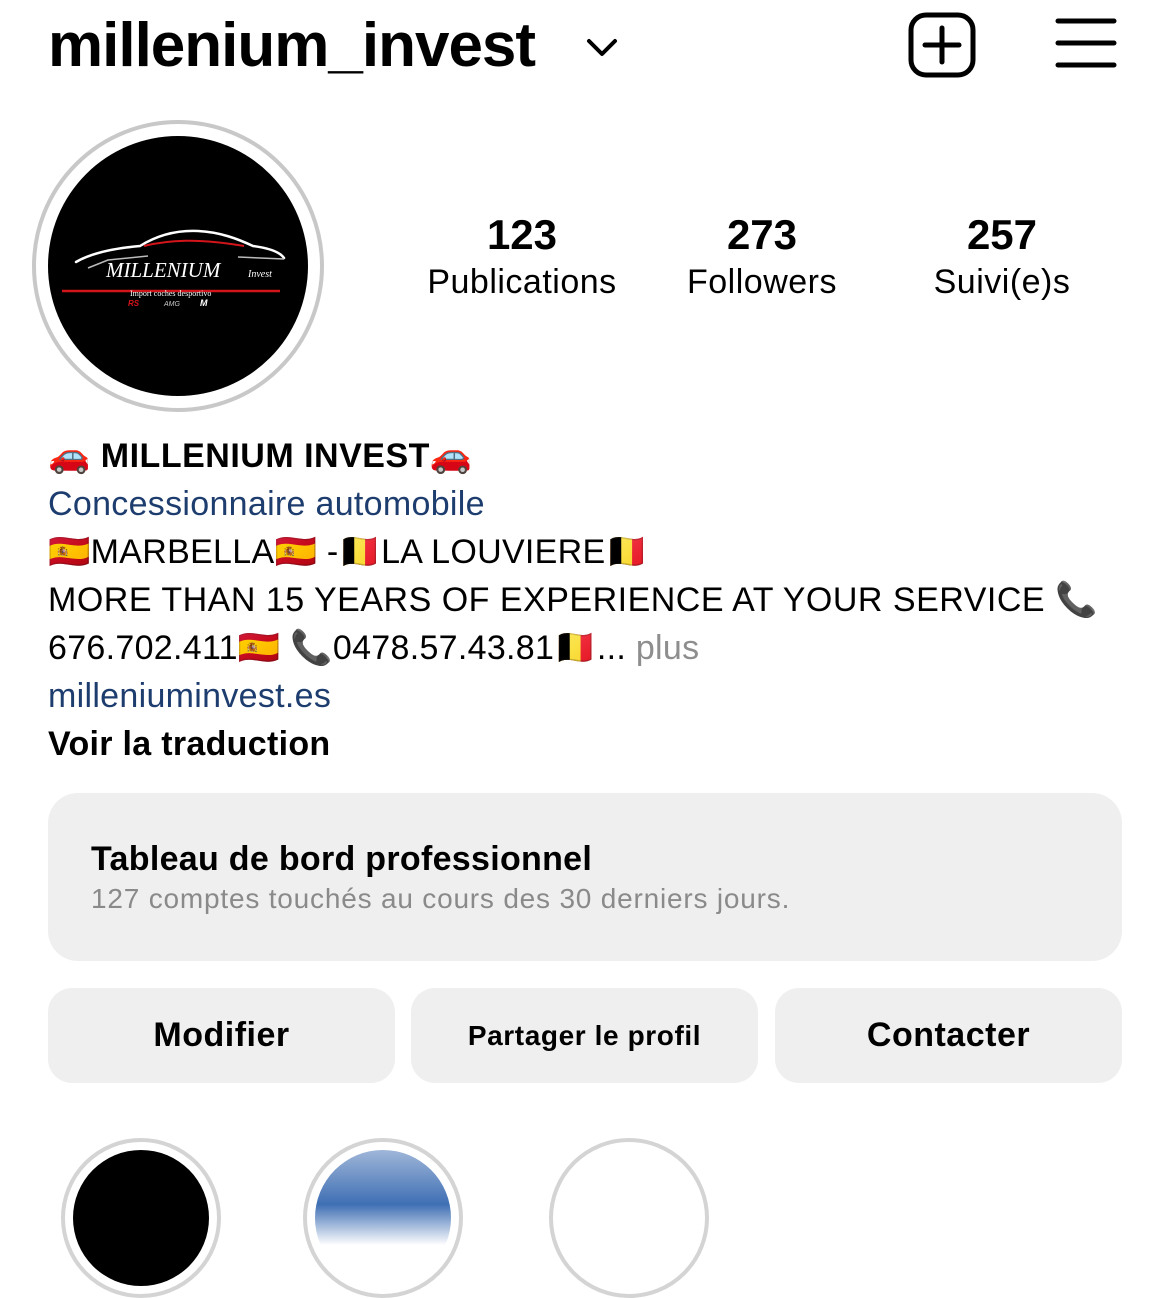 This screenshot has height=1298, width=1169. I want to click on logo-suffix: Invest, so click(259, 274).